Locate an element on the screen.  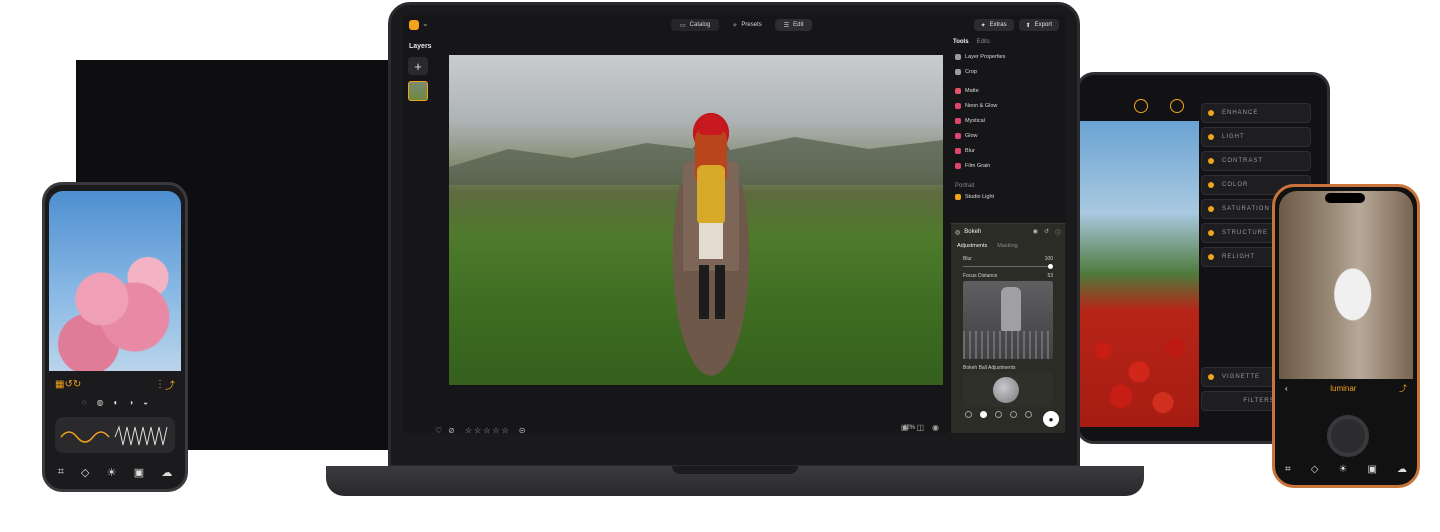
tool-item: Matte is located at coordinates (1008, 90).